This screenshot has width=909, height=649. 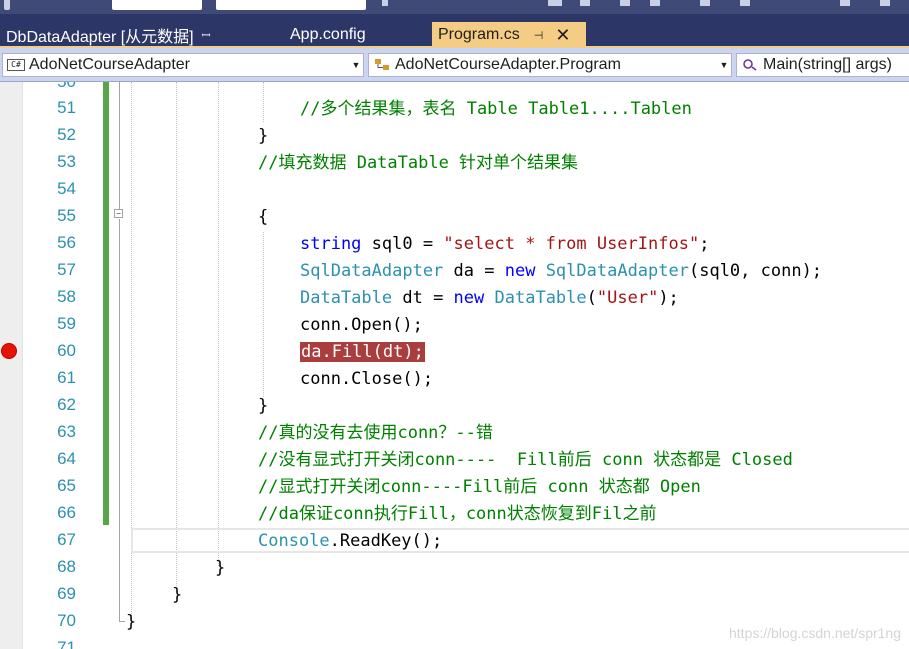 What do you see at coordinates (385, 3) in the screenshot?
I see `toolbar-start-icon` at bounding box center [385, 3].